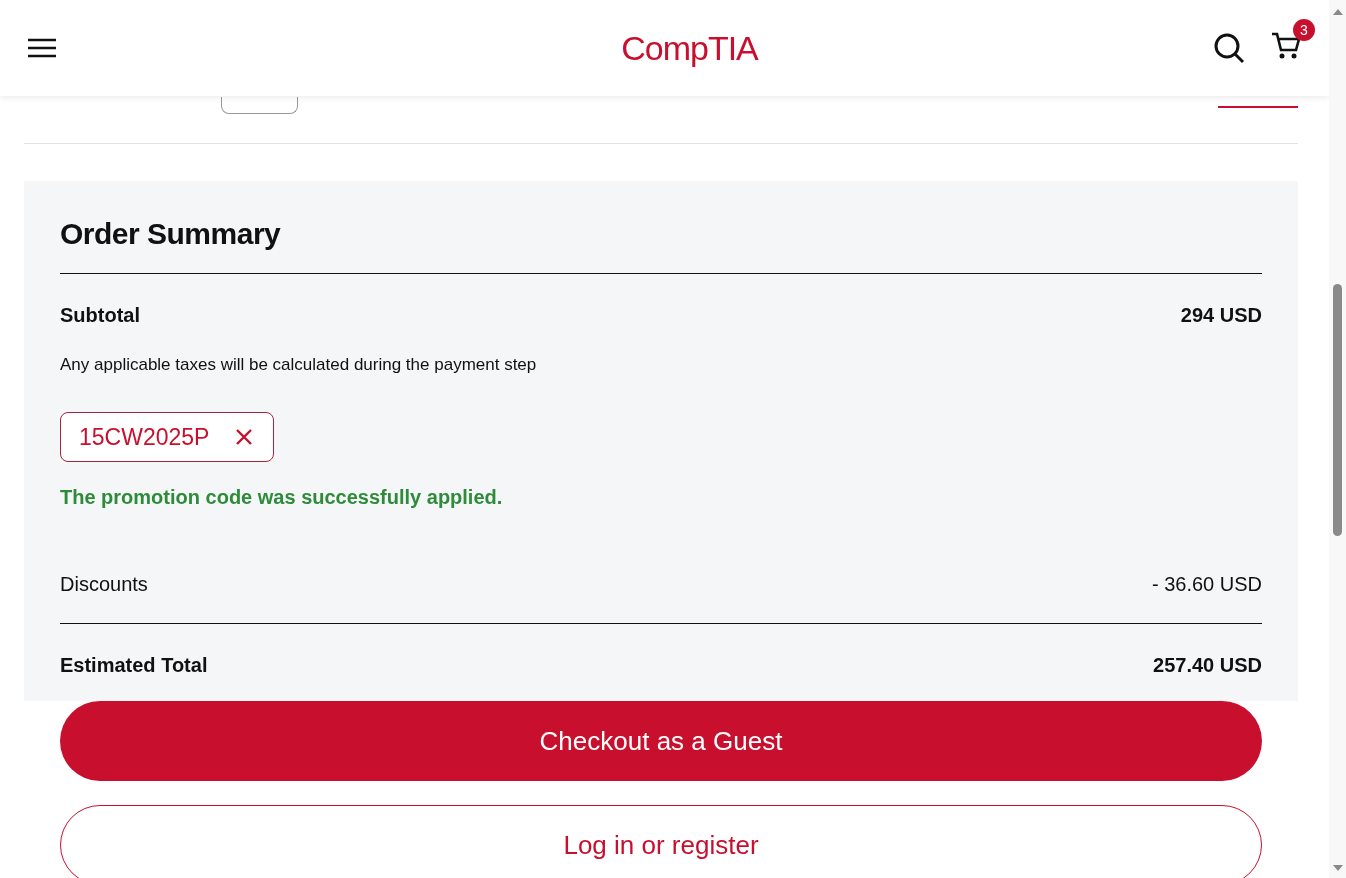 The image size is (1346, 878). What do you see at coordinates (1207, 665) in the screenshot?
I see `estimated-total-value: 257.40 USD` at bounding box center [1207, 665].